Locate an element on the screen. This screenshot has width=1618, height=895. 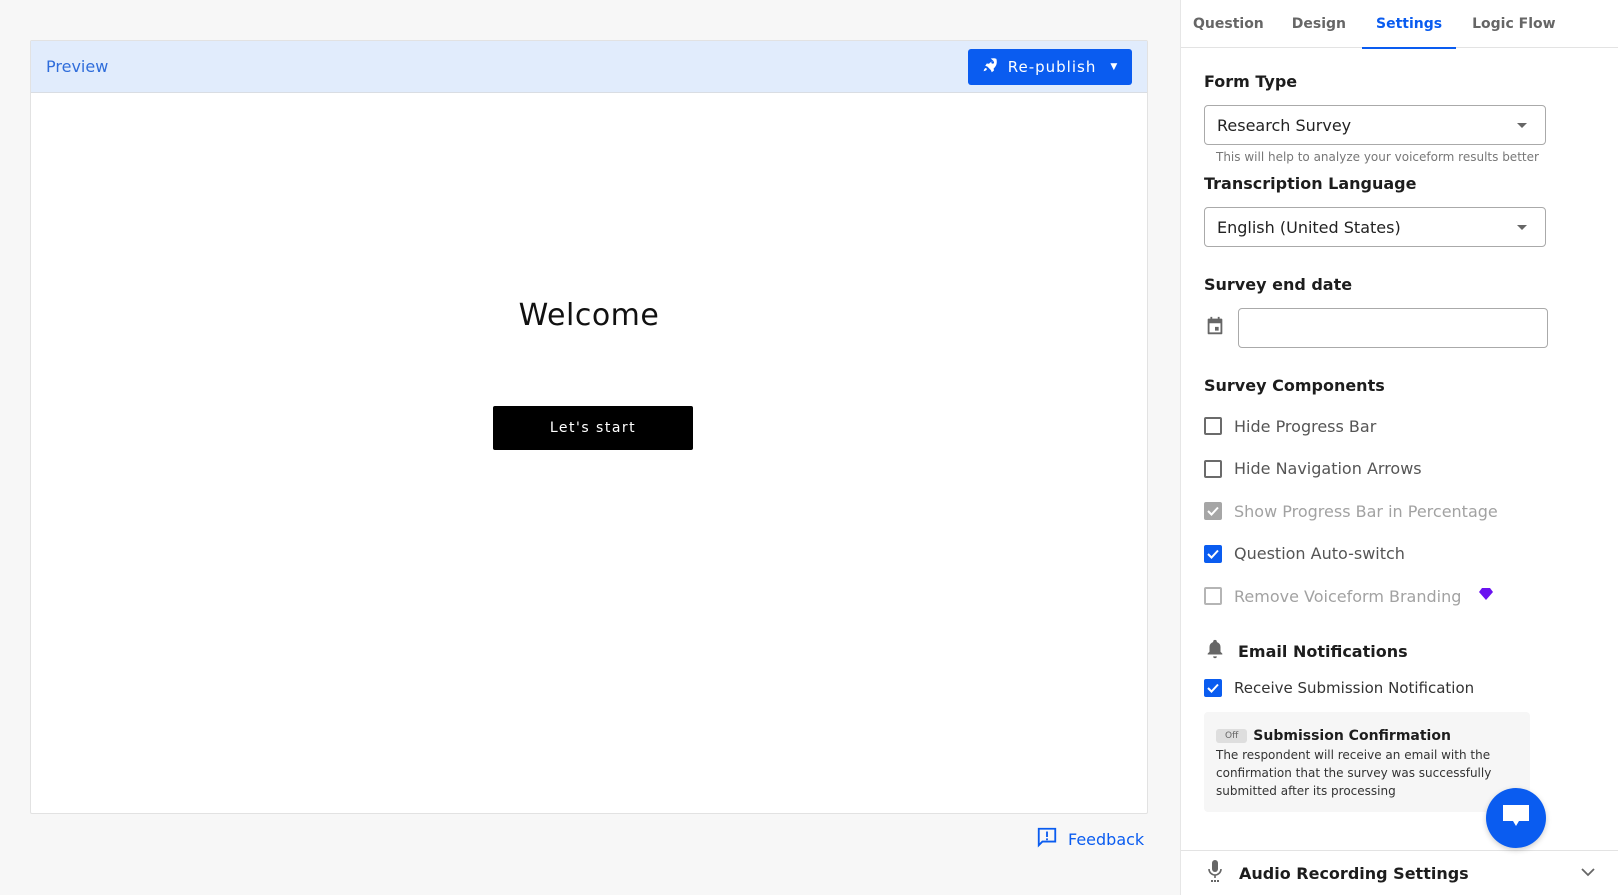
tab-bar: Question Design Settings Logic Flow is located at coordinates (1399, 24).